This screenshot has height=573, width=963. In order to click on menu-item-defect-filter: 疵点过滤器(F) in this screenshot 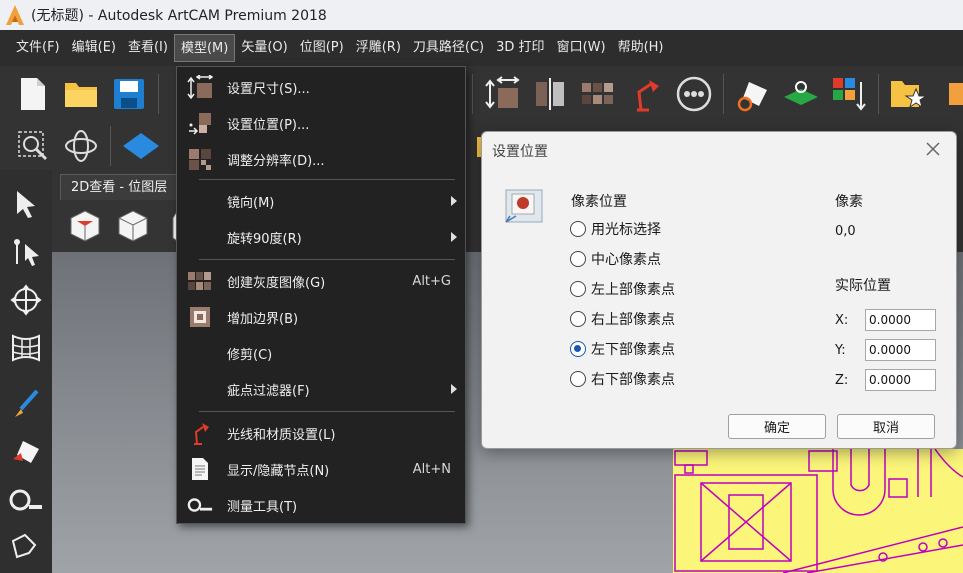, I will do `click(321, 389)`.